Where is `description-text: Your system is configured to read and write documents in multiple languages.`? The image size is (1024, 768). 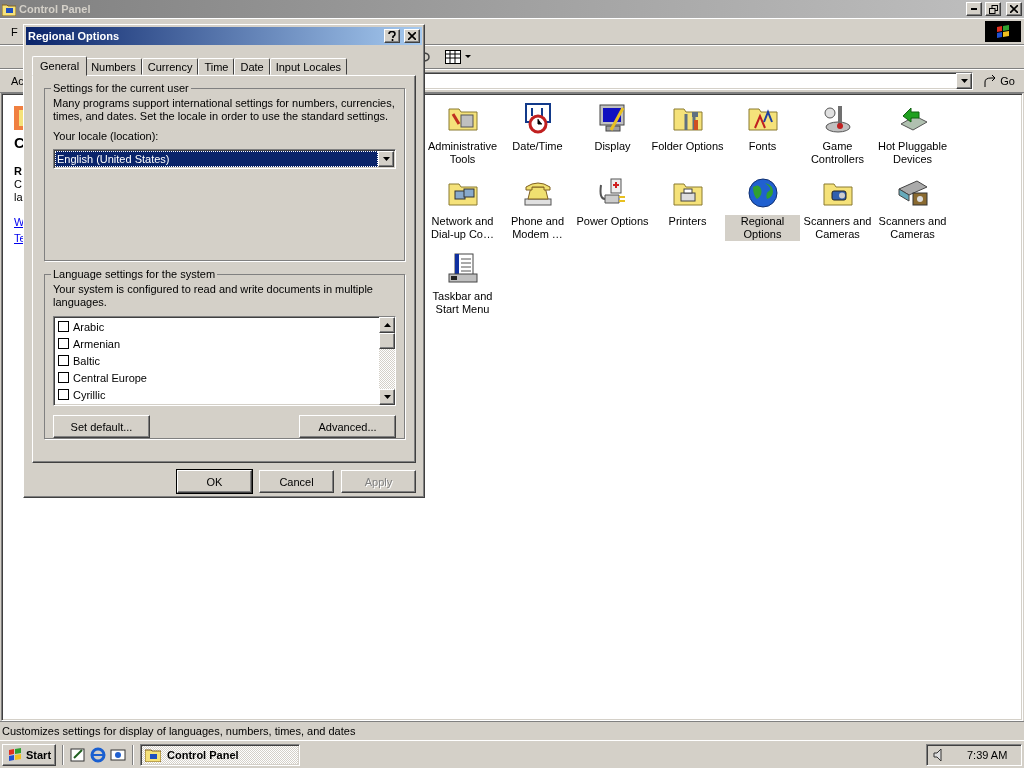
description-text: Your system is configured to read and write documents in multiple languages. is located at coordinates (213, 296).